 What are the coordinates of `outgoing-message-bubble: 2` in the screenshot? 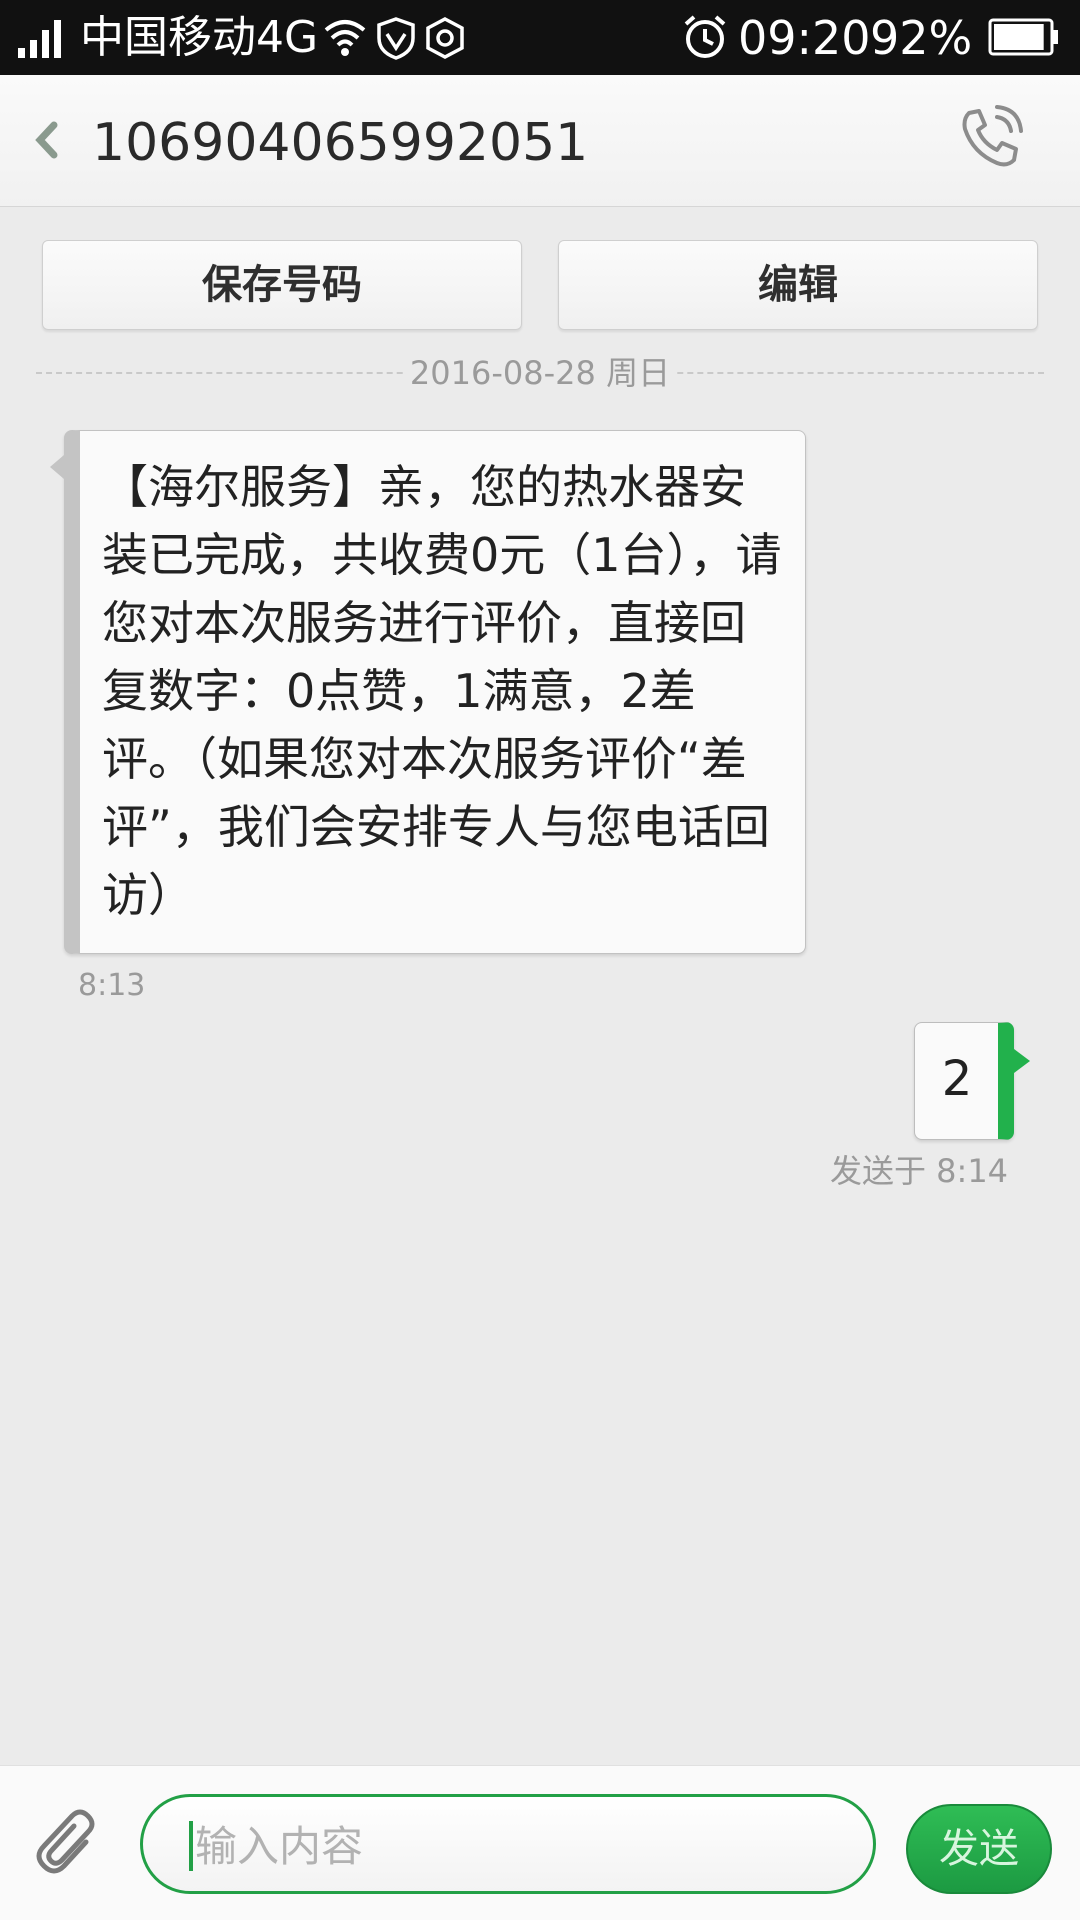 It's located at (972, 1081).